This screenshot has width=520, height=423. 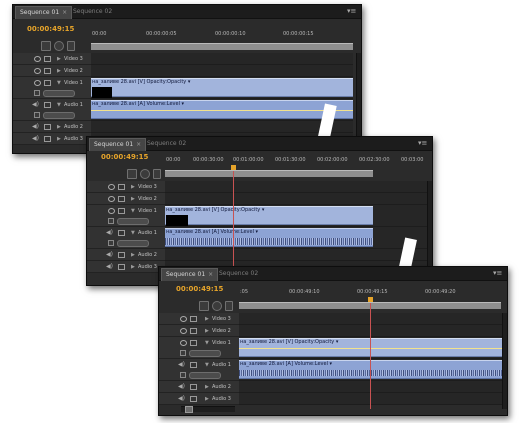 I want to click on volume-level-line, so click(x=222, y=110).